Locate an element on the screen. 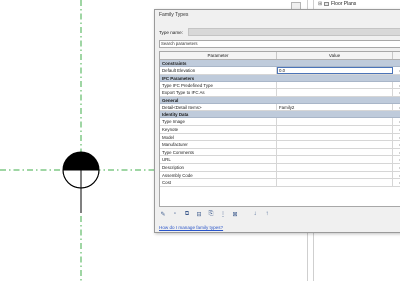 The image size is (400, 281). parameter-name: Detail<Detail Items> is located at coordinates (218, 107).